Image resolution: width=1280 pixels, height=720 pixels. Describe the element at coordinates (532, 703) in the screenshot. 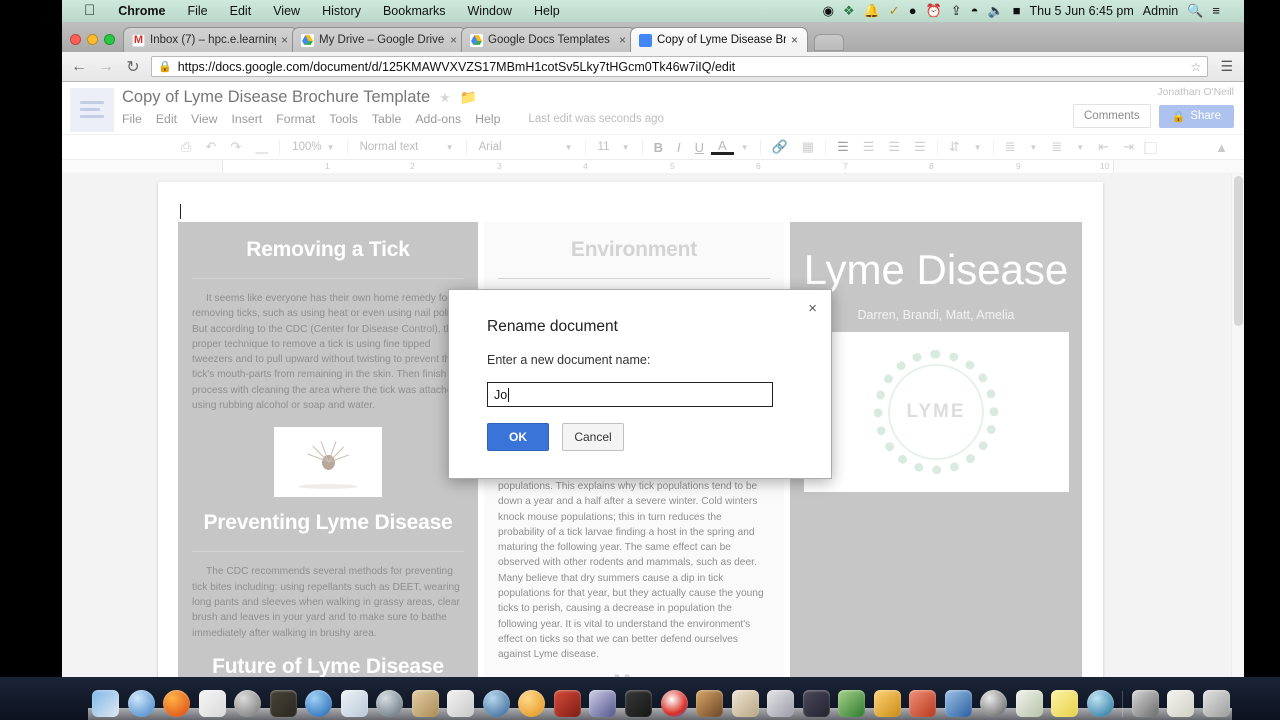

I see `ibooks-icon` at that location.